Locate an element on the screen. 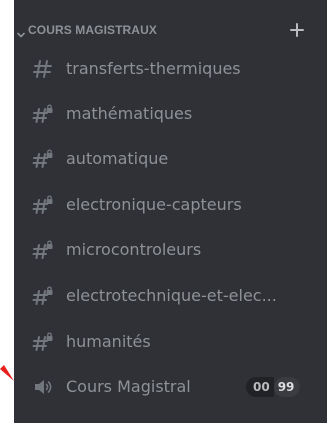 Image resolution: width=327 pixels, height=423 pixels. channel-transferts-thermiques: transferts-thermiques is located at coordinates (170, 69).